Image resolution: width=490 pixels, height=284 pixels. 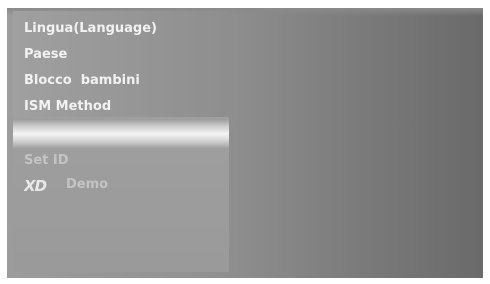 I want to click on menu-item-language: Lingua(Language), so click(x=90, y=29).